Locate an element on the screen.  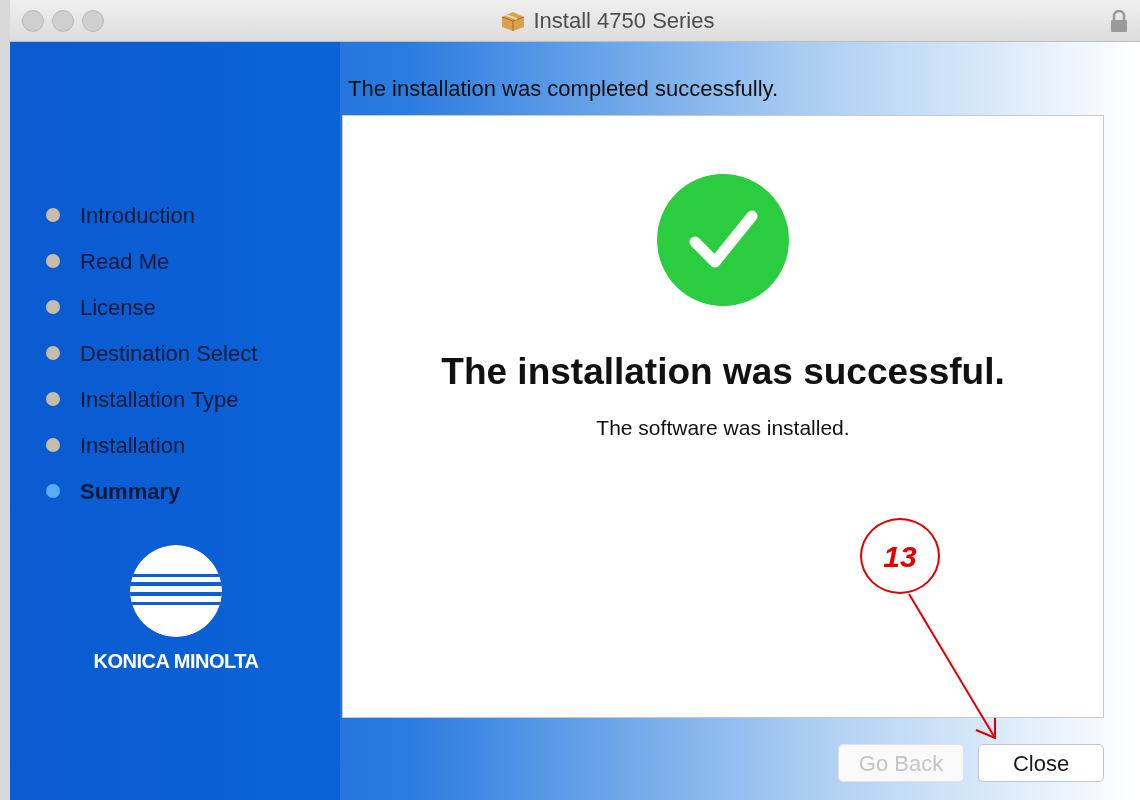
step-label: Destination Select is located at coordinates (169, 353).